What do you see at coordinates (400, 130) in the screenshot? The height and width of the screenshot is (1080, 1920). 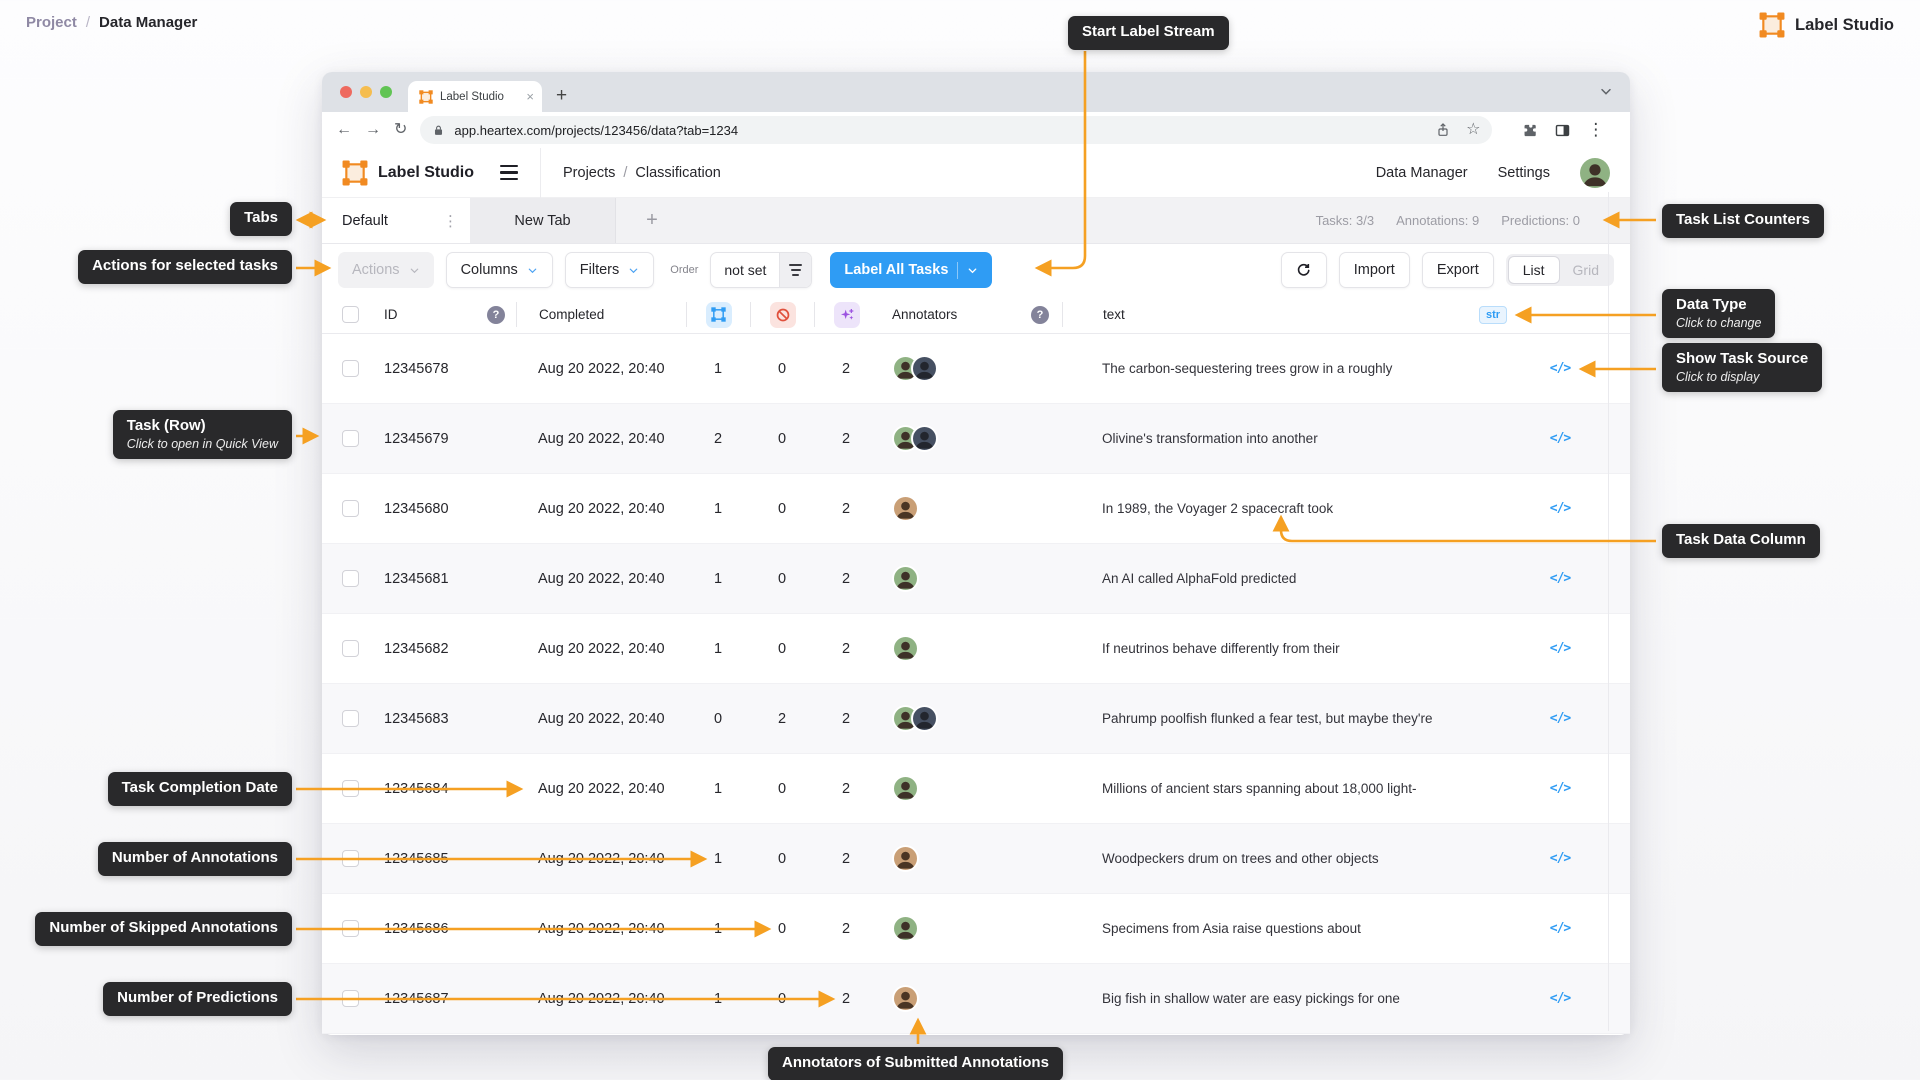 I see `reload-icon: ↻` at bounding box center [400, 130].